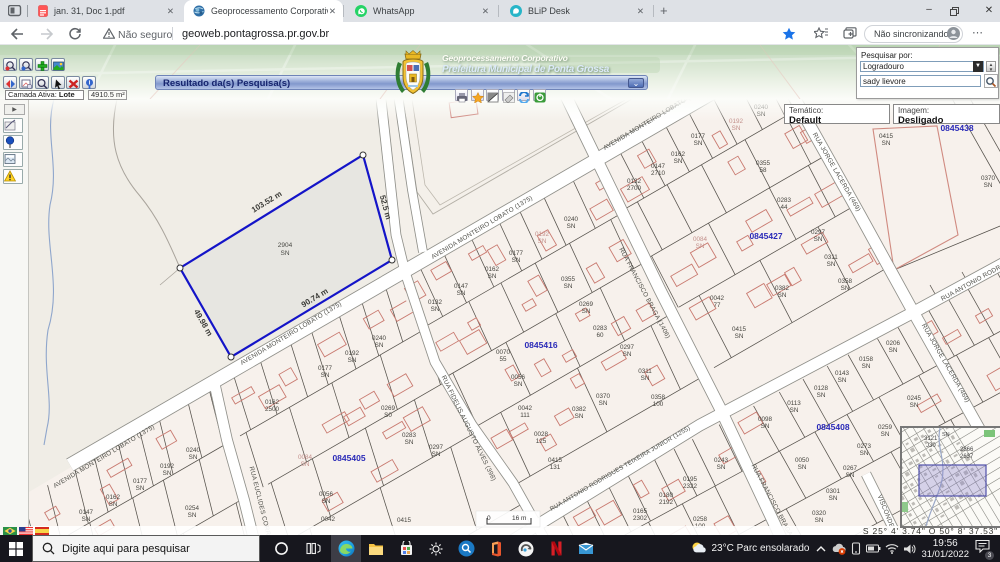 The height and width of the screenshot is (562, 1000). Describe the element at coordinates (640, 511) in the screenshot. I see `svg-text: 0165` at that location.